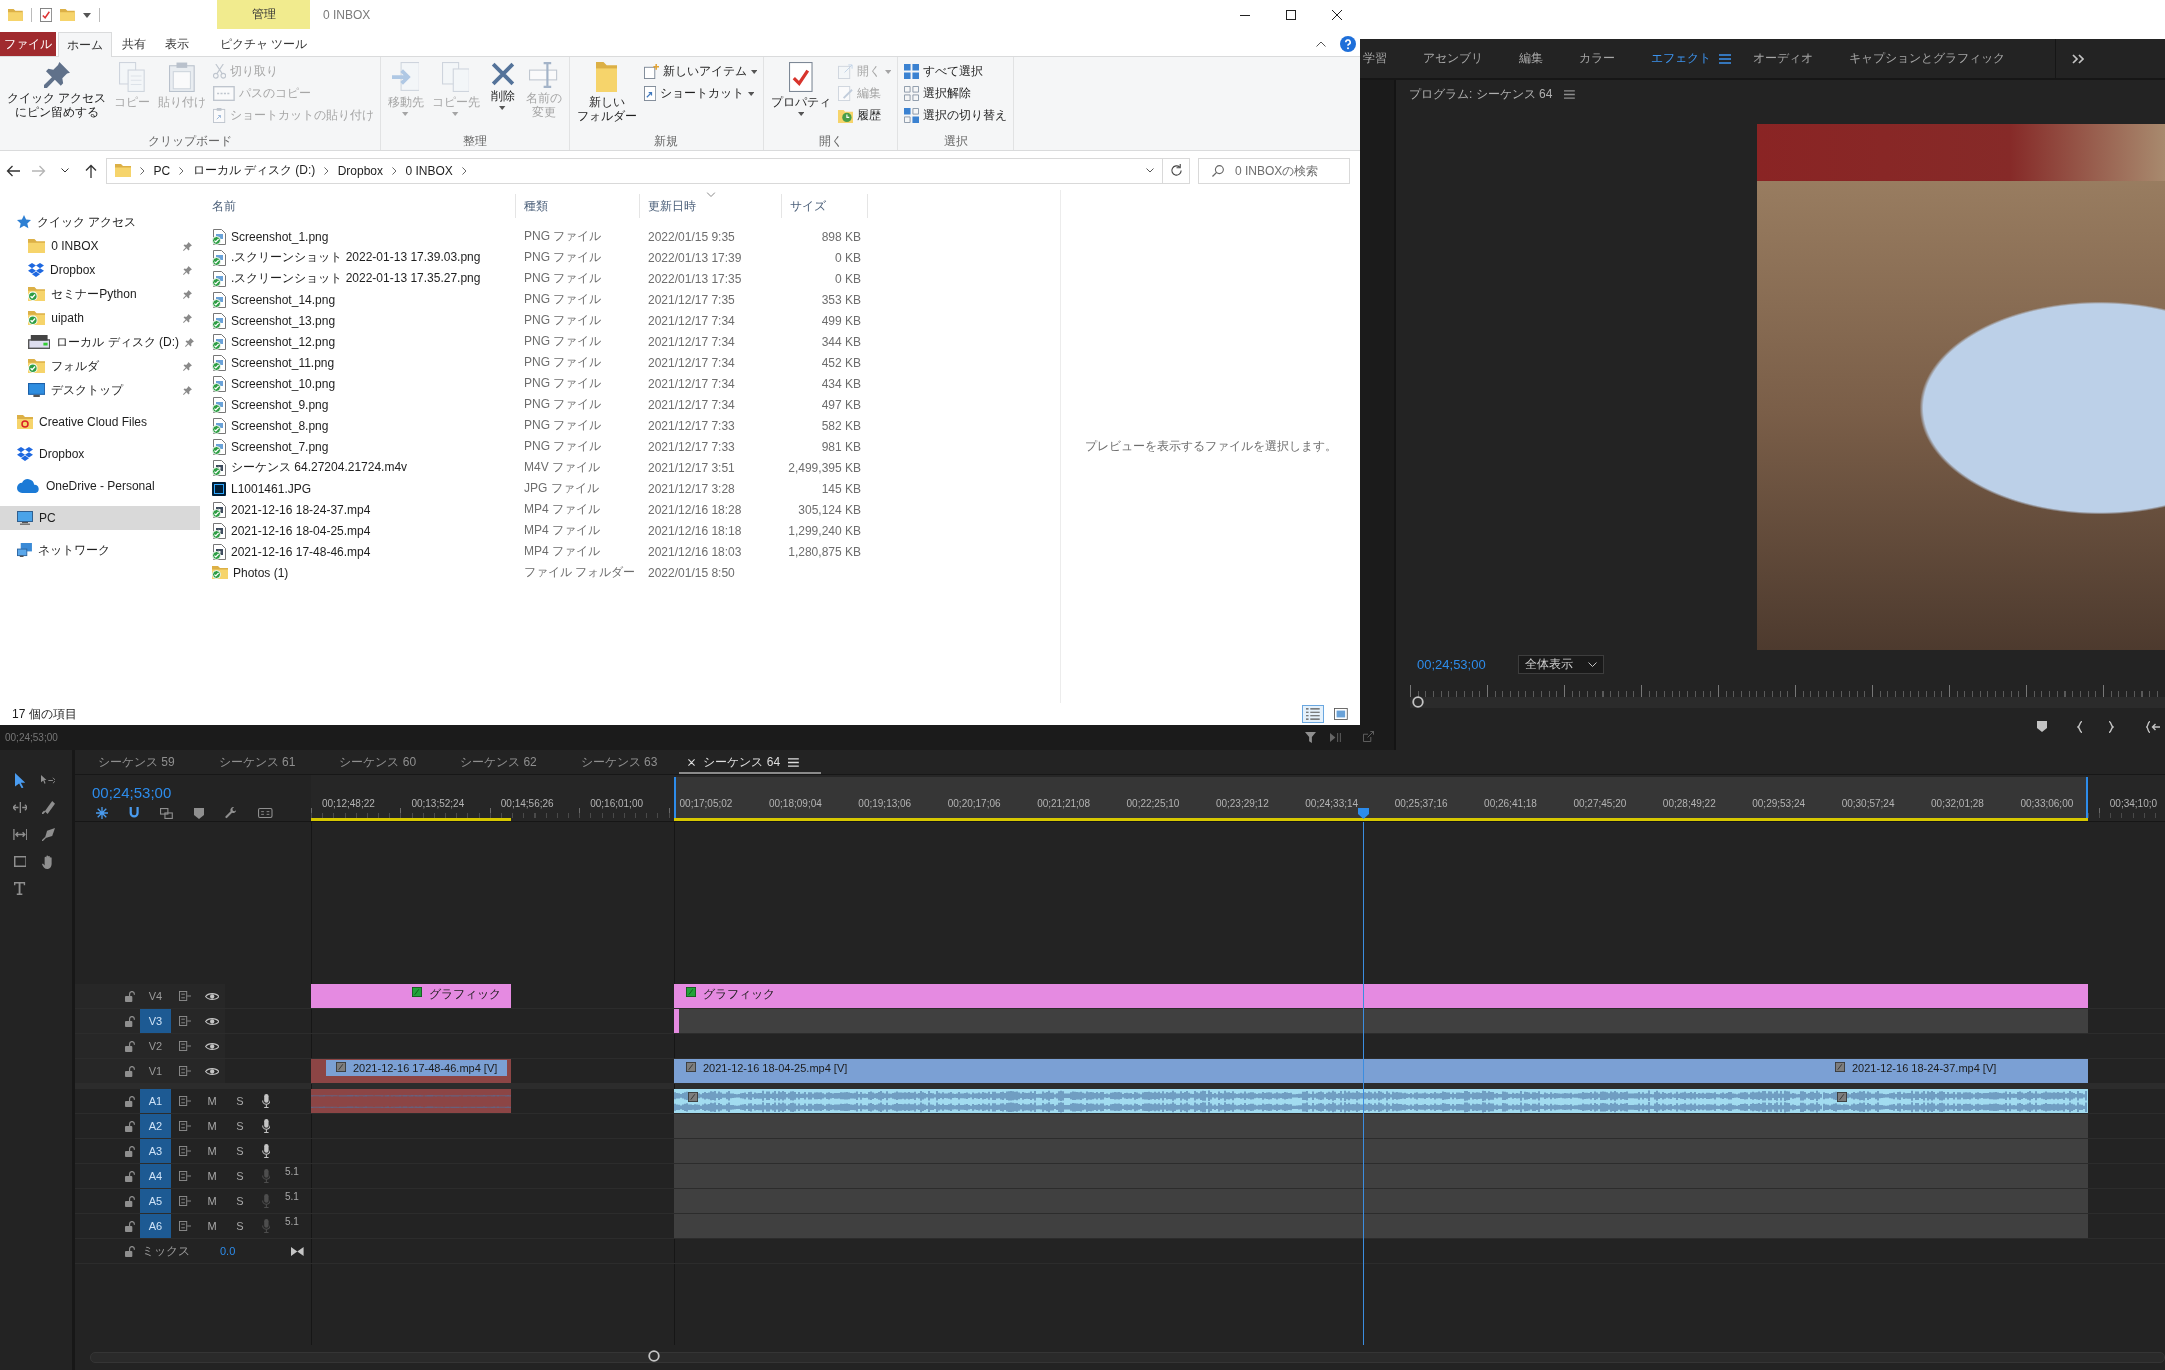 The width and height of the screenshot is (2165, 1370). I want to click on microphone-icon, so click(266, 1126).